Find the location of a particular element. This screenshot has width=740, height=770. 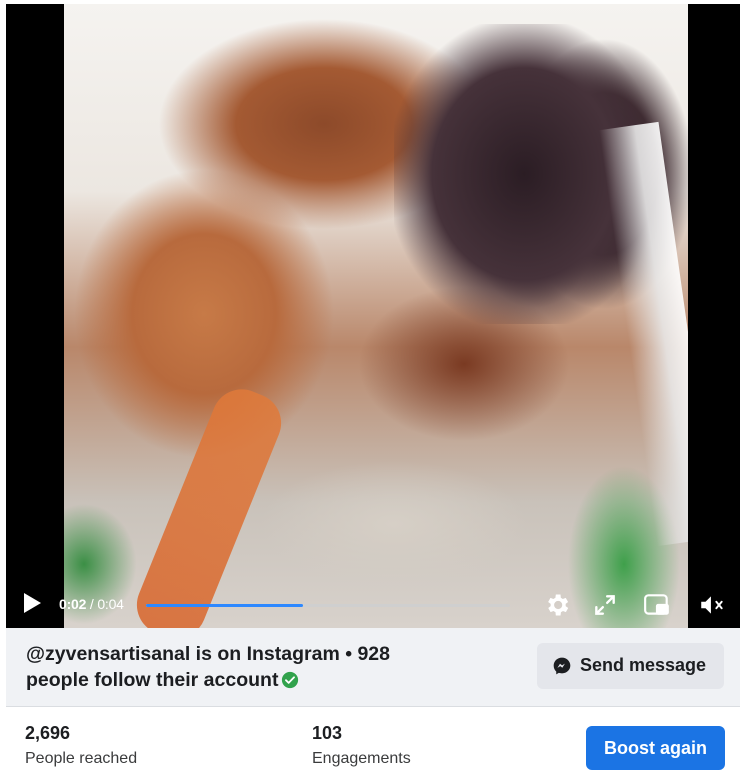

time-display: 0:02 / 0:04 is located at coordinates (91, 604).